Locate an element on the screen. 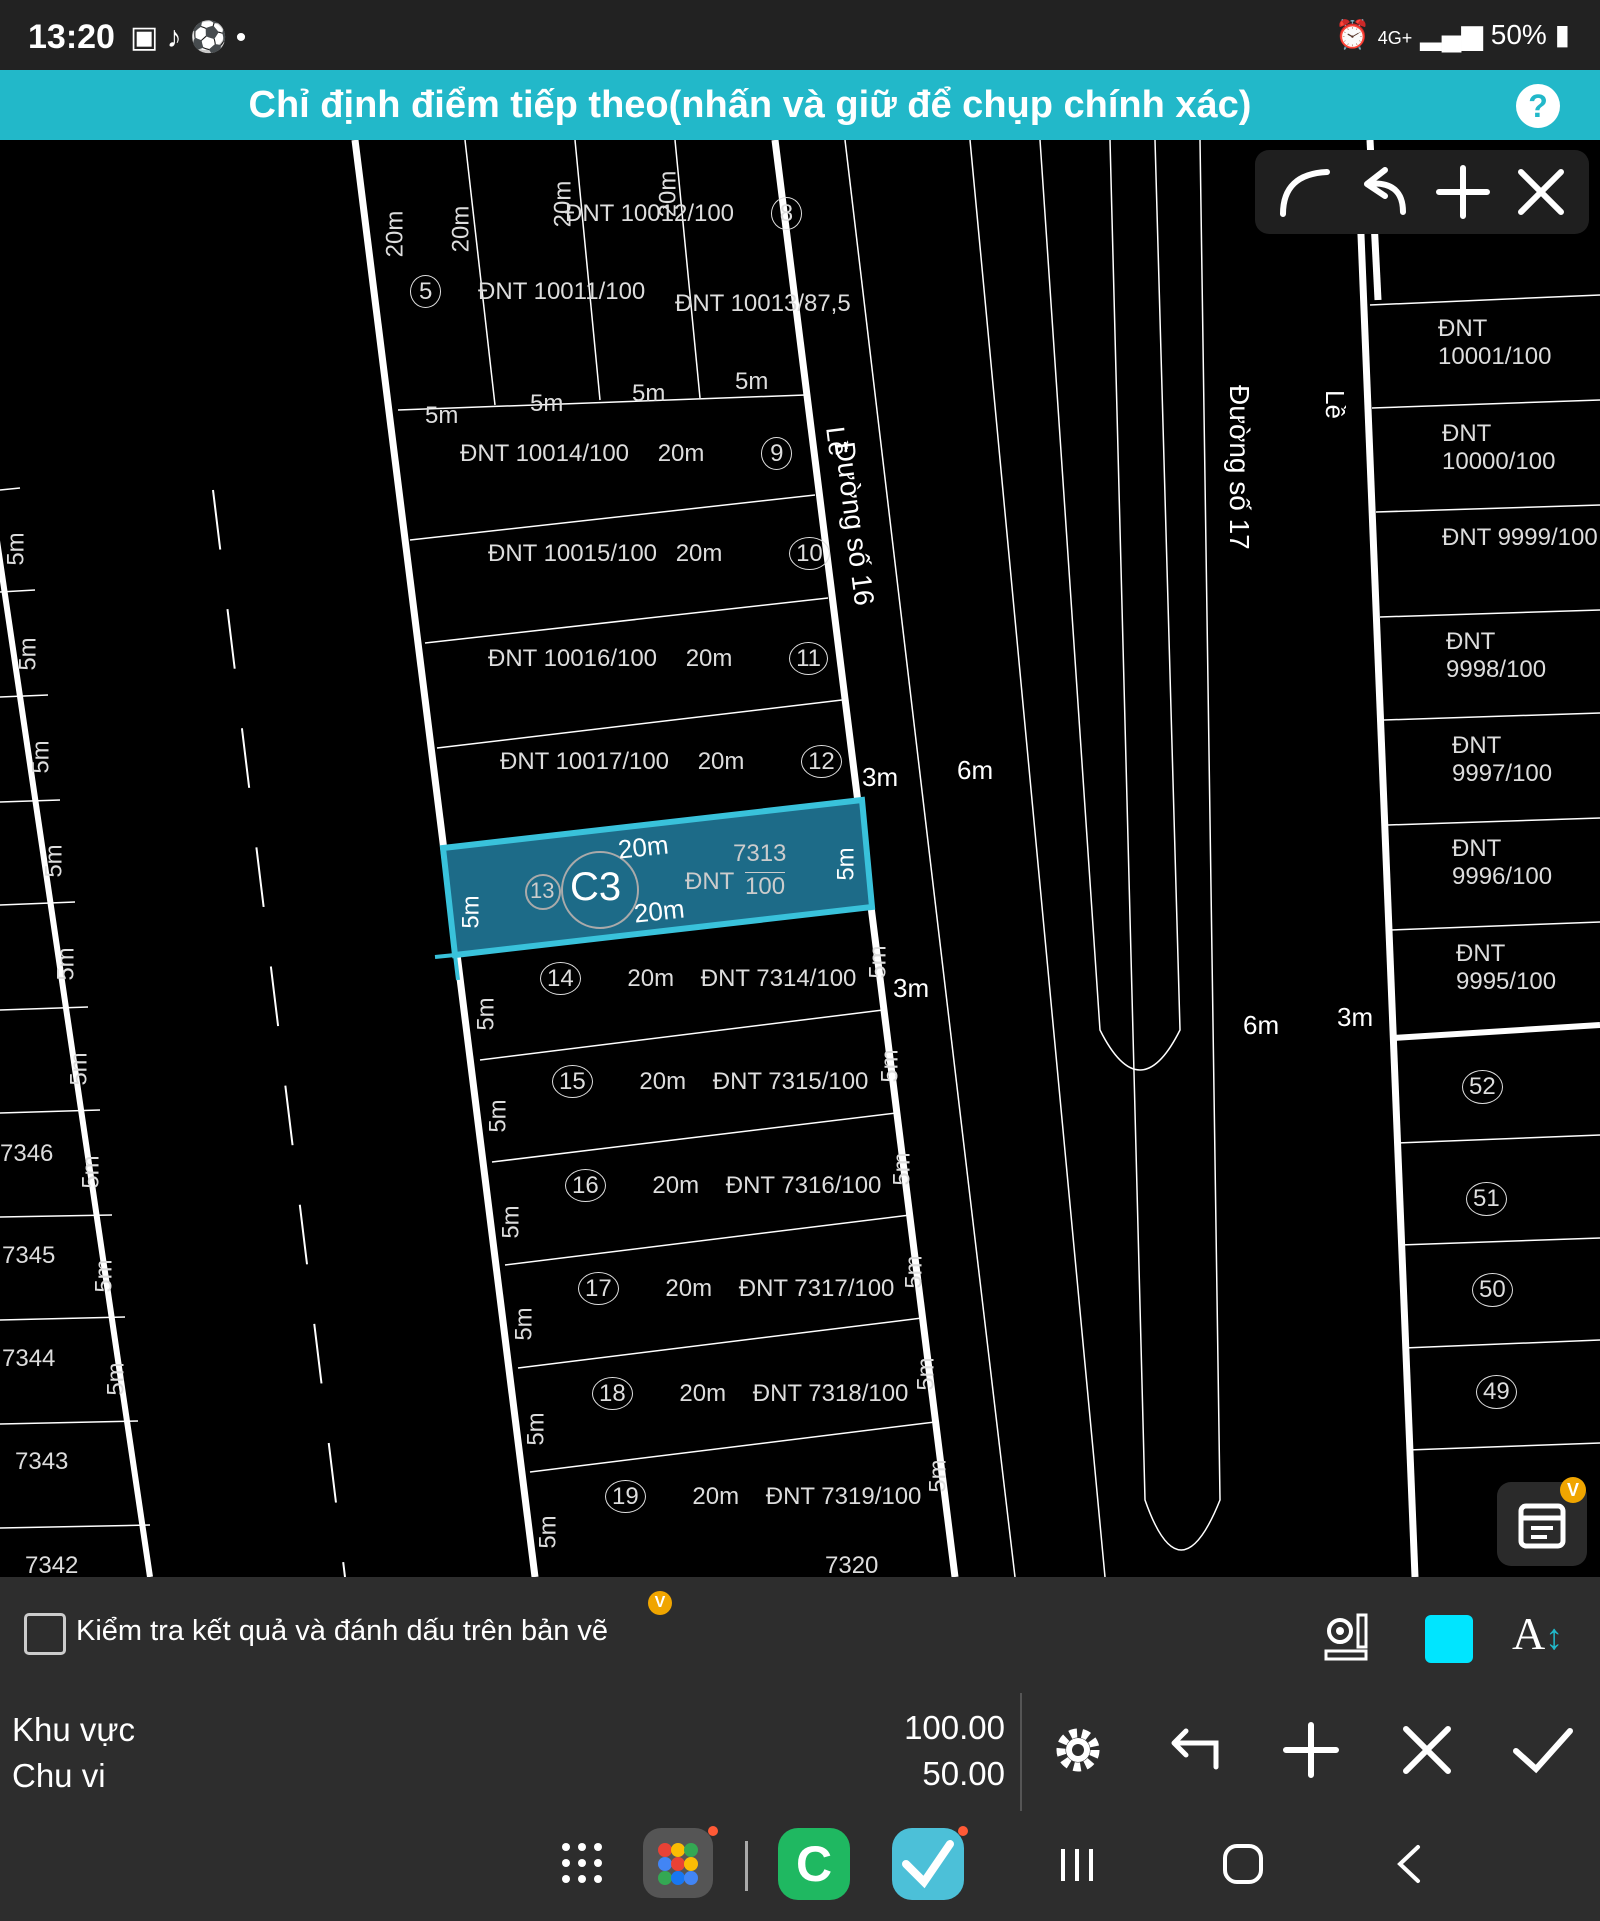  lot-18: 18 20m ĐNT 7318/100 is located at coordinates (750, 1393).